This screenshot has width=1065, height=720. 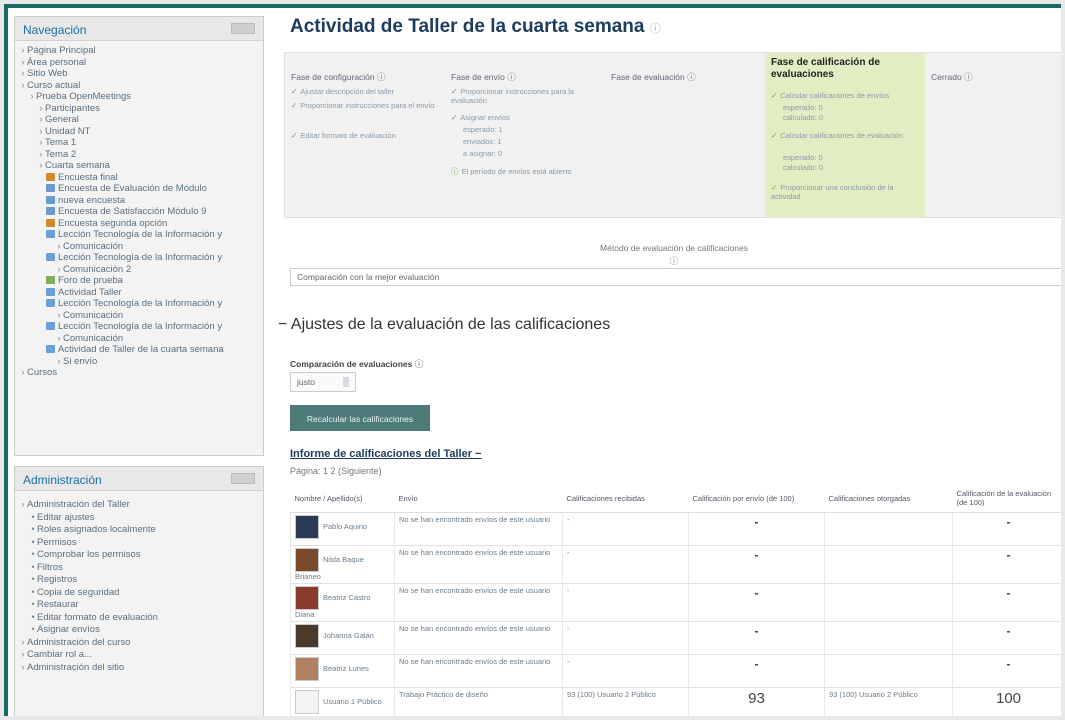 I want to click on participant-name: Pablo Aquino, so click(x=342, y=529).